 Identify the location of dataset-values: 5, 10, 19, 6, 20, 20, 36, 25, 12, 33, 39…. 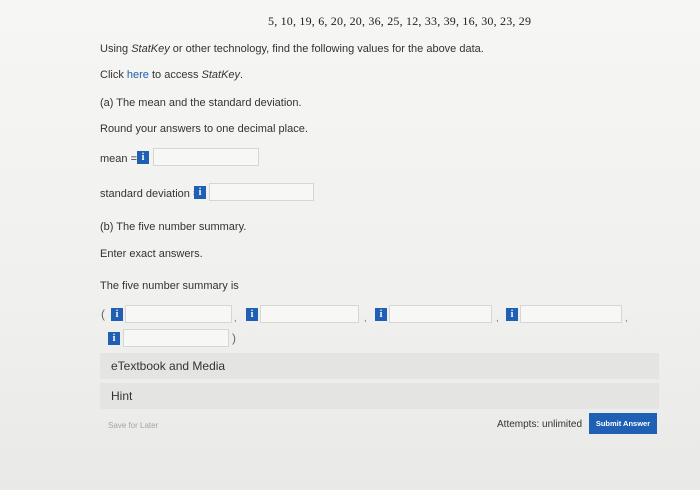
(400, 21).